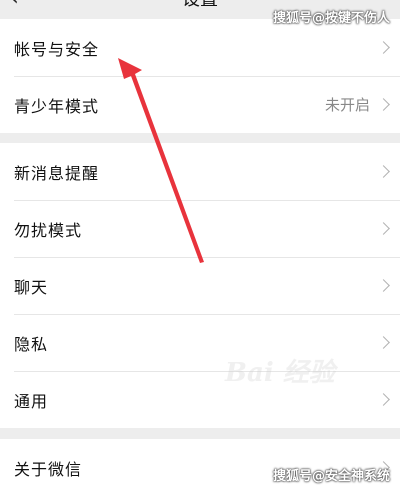  What do you see at coordinates (57, 49) in the screenshot?
I see `settings-item-label: 帐号与安全` at bounding box center [57, 49].